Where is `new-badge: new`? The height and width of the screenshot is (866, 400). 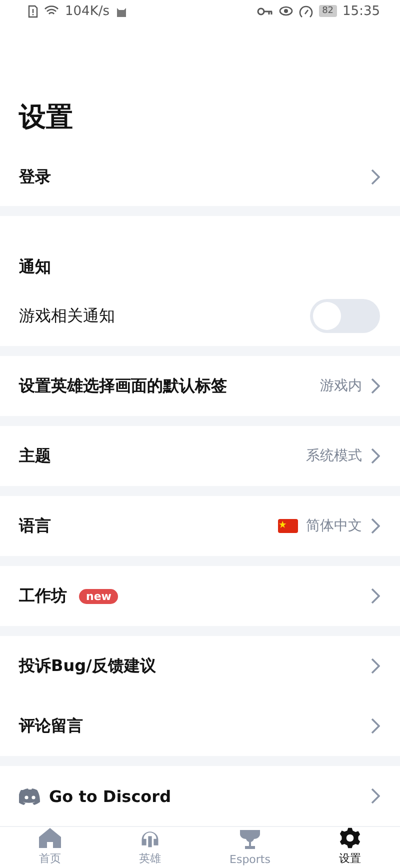 new-badge: new is located at coordinates (98, 596).